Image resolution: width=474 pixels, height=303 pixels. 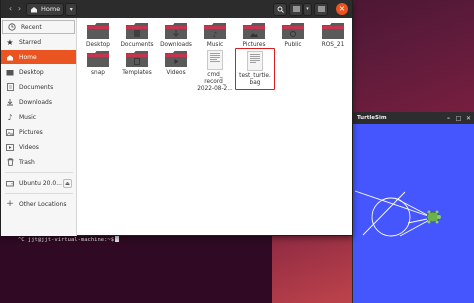 I want to click on music-icon: ♪, so click(x=10, y=117).